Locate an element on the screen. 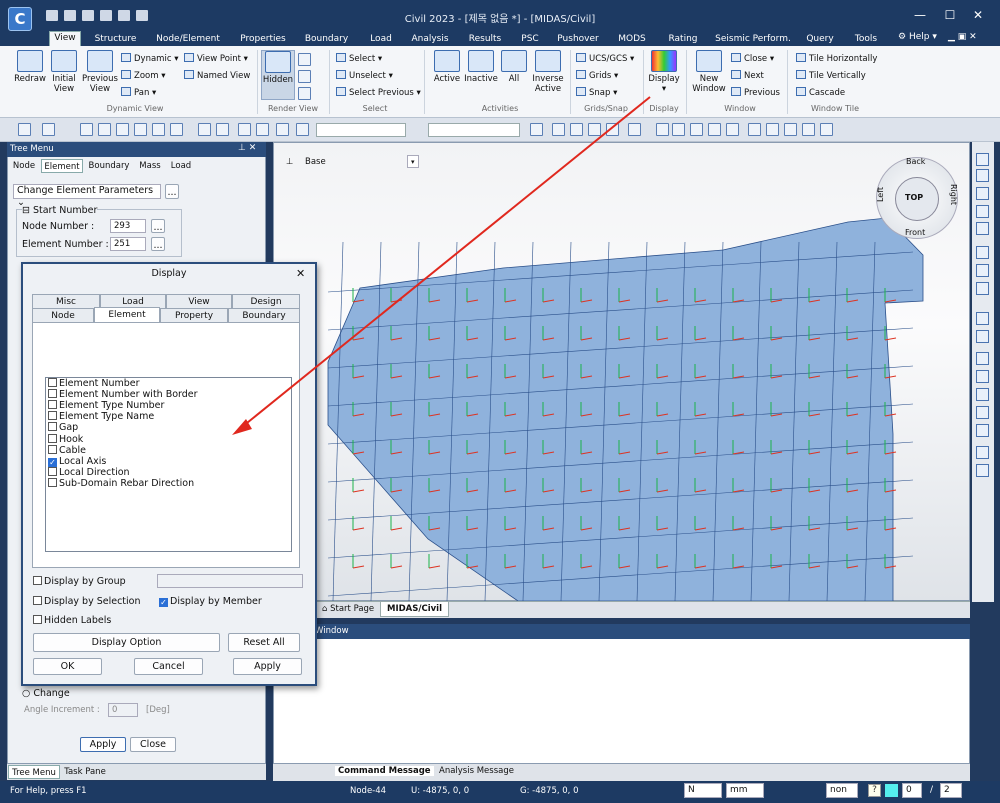  element-number-field: 251 is located at coordinates (128, 244).